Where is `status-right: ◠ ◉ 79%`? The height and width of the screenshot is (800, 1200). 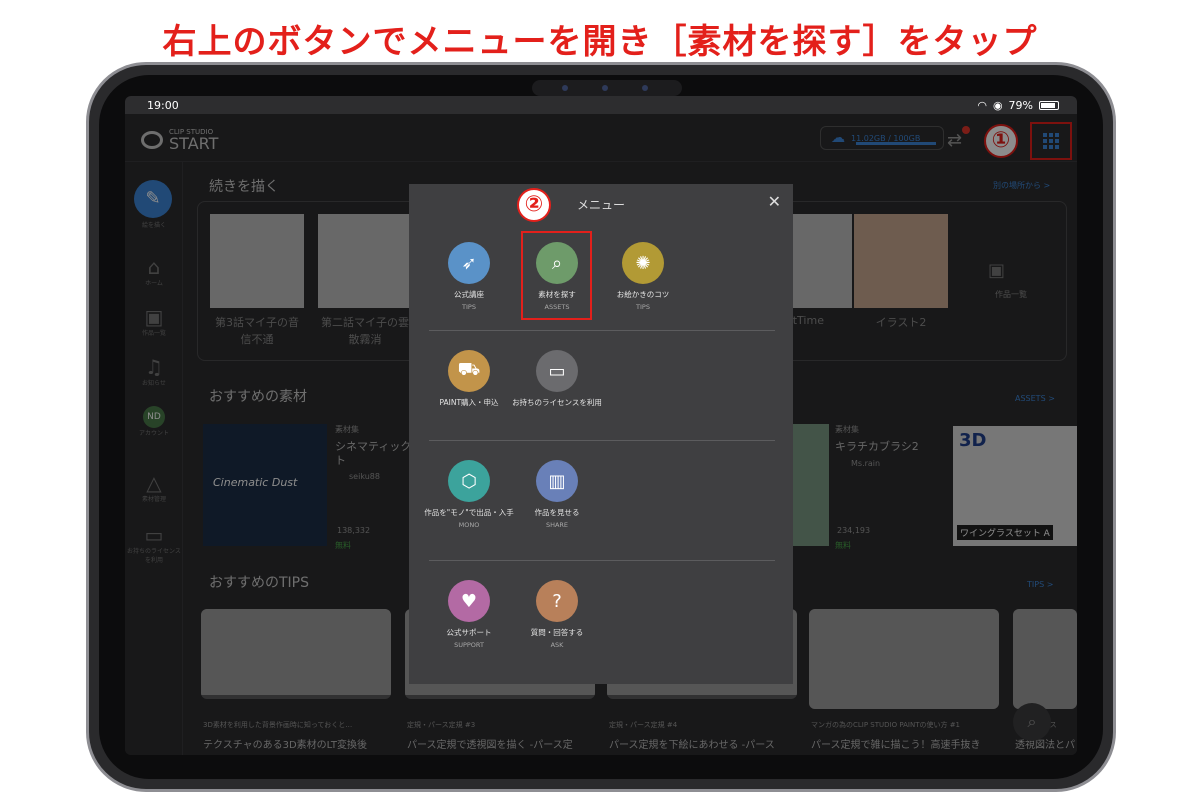
status-right: ◠ ◉ 79% is located at coordinates (1018, 105).